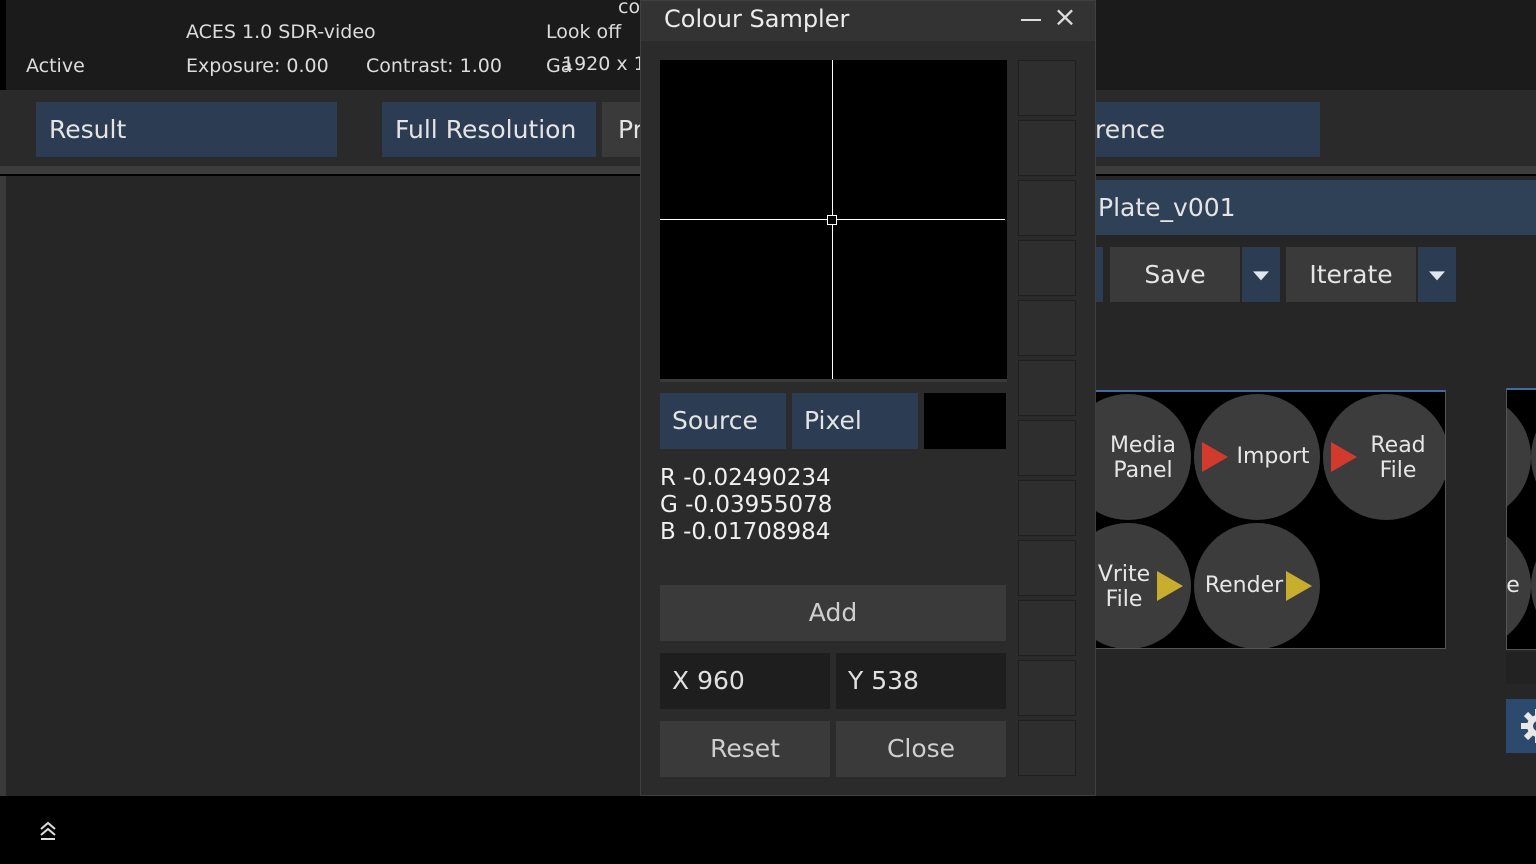 This screenshot has height=864, width=1536. Describe the element at coordinates (1398, 470) in the screenshot. I see `read-file-label-2: File` at that location.